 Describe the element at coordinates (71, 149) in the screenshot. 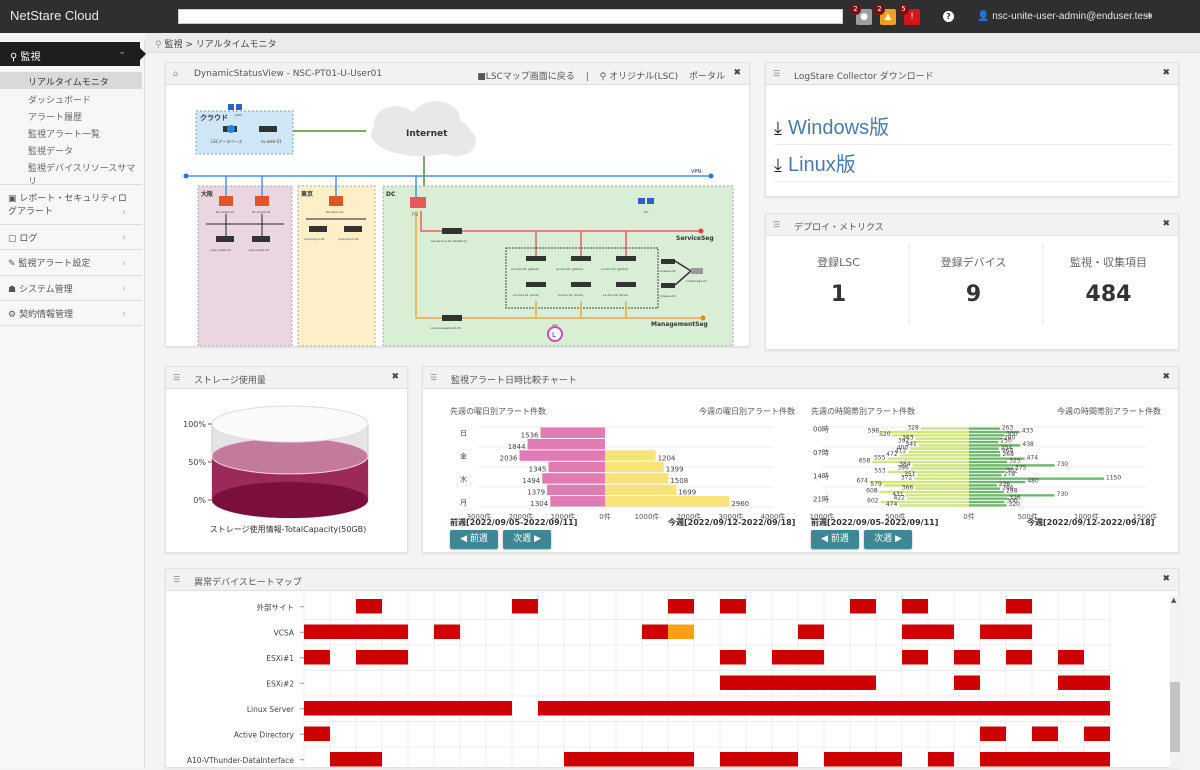

I see `sidebar-subitem-monitor-data: 監視データ` at that location.